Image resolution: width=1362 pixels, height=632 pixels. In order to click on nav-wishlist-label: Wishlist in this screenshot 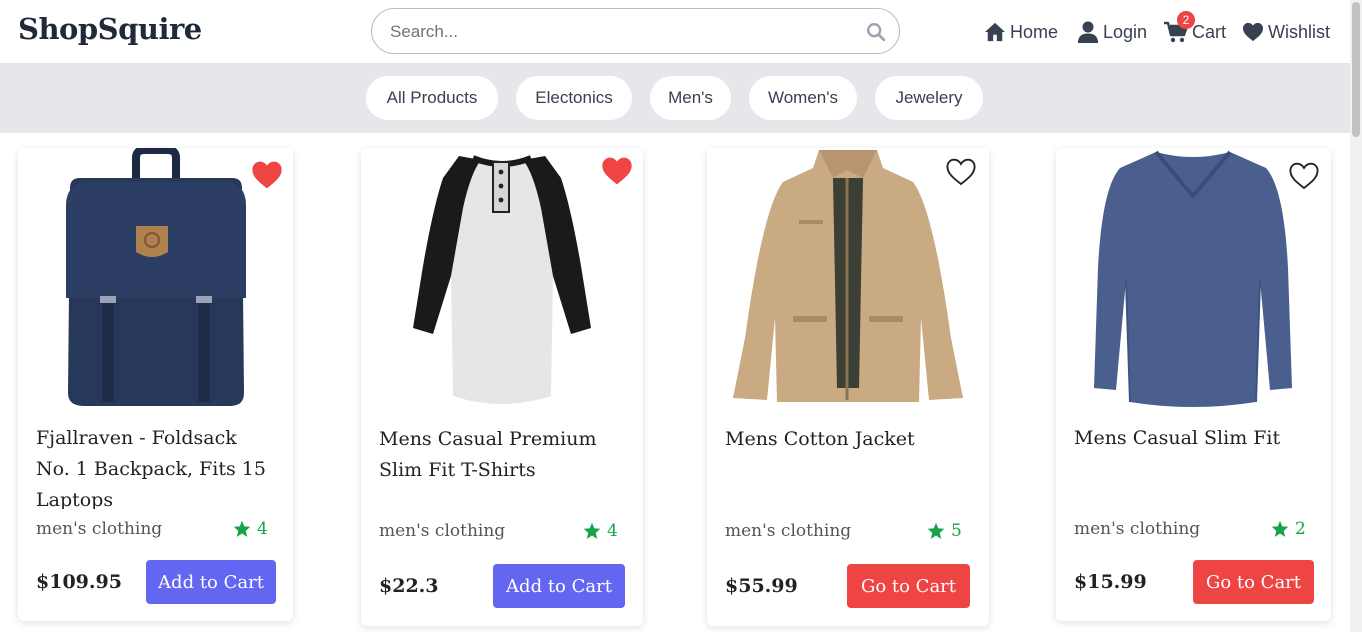, I will do `click(1299, 31)`.